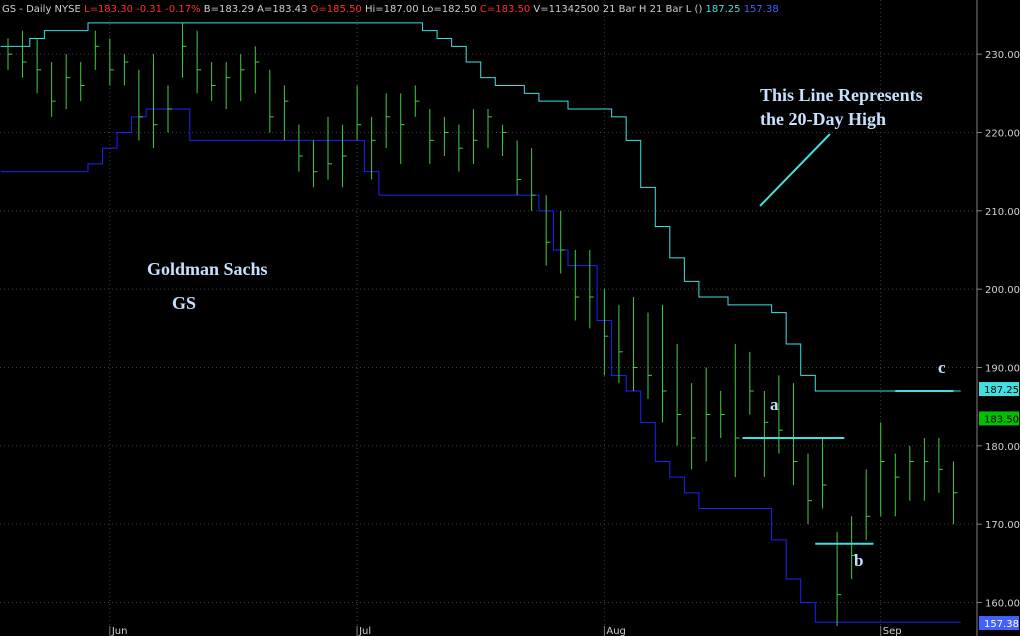 This screenshot has height=636, width=1020. What do you see at coordinates (841, 95) in the screenshot?
I see `note-line-1: This Line Represents` at bounding box center [841, 95].